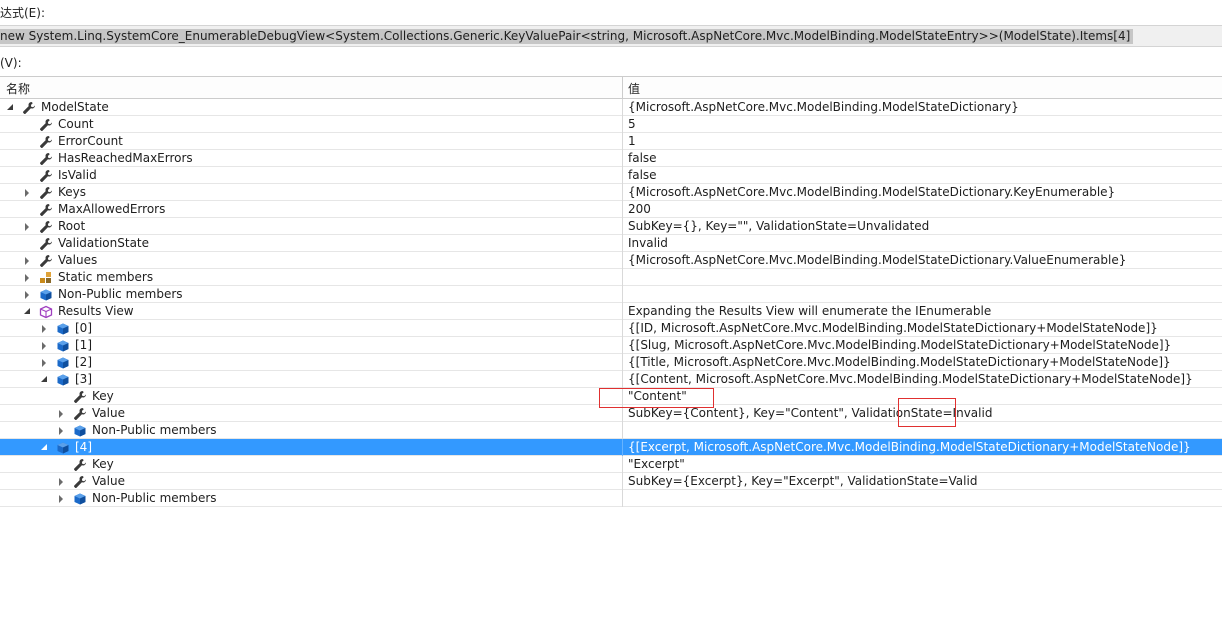 The height and width of the screenshot is (633, 1222). Describe the element at coordinates (639, 209) in the screenshot. I see `row-value: 200` at that location.